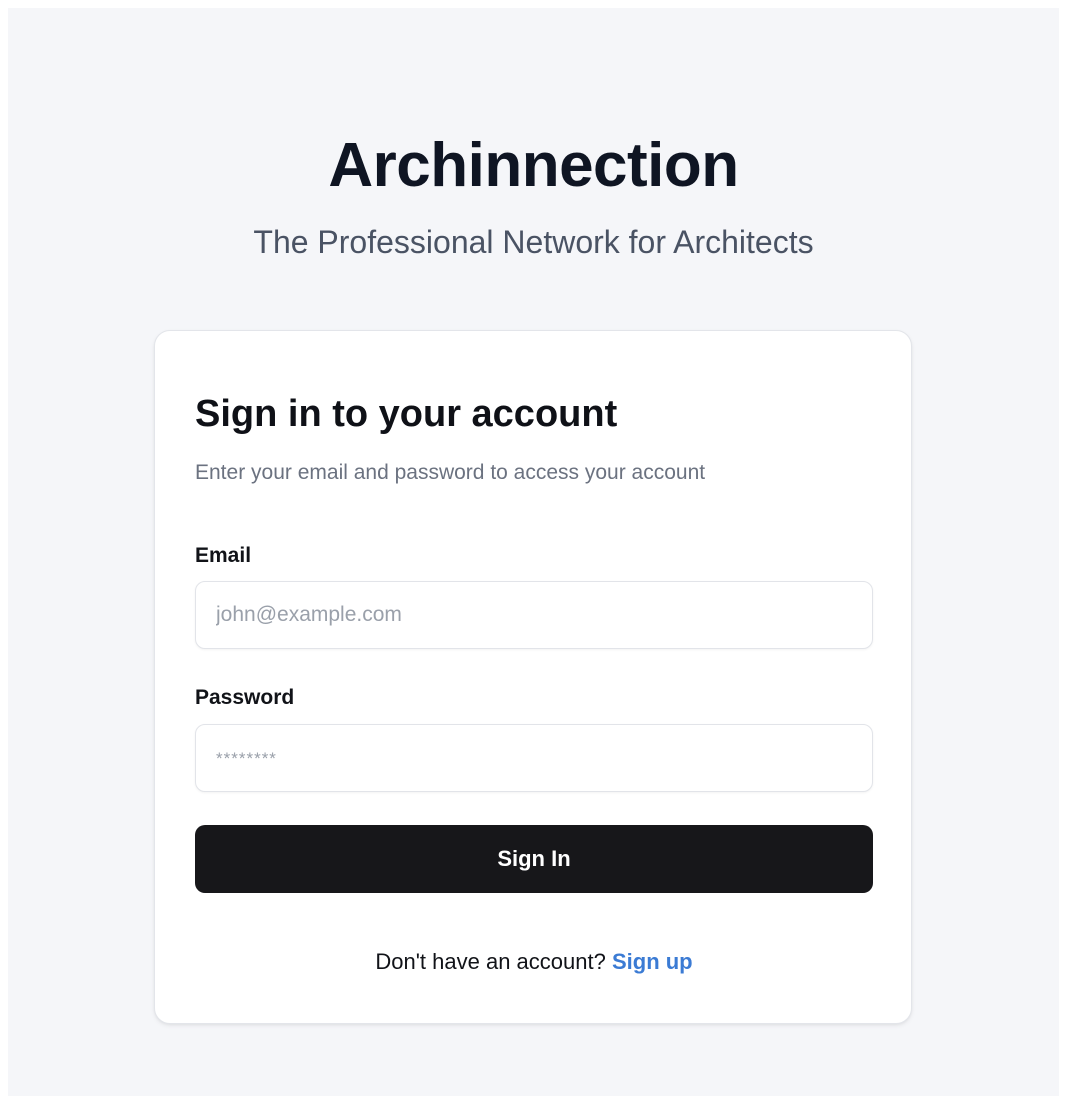 The image size is (1067, 1104). I want to click on brand-tagline: The Professional Network for Architects, so click(533, 242).